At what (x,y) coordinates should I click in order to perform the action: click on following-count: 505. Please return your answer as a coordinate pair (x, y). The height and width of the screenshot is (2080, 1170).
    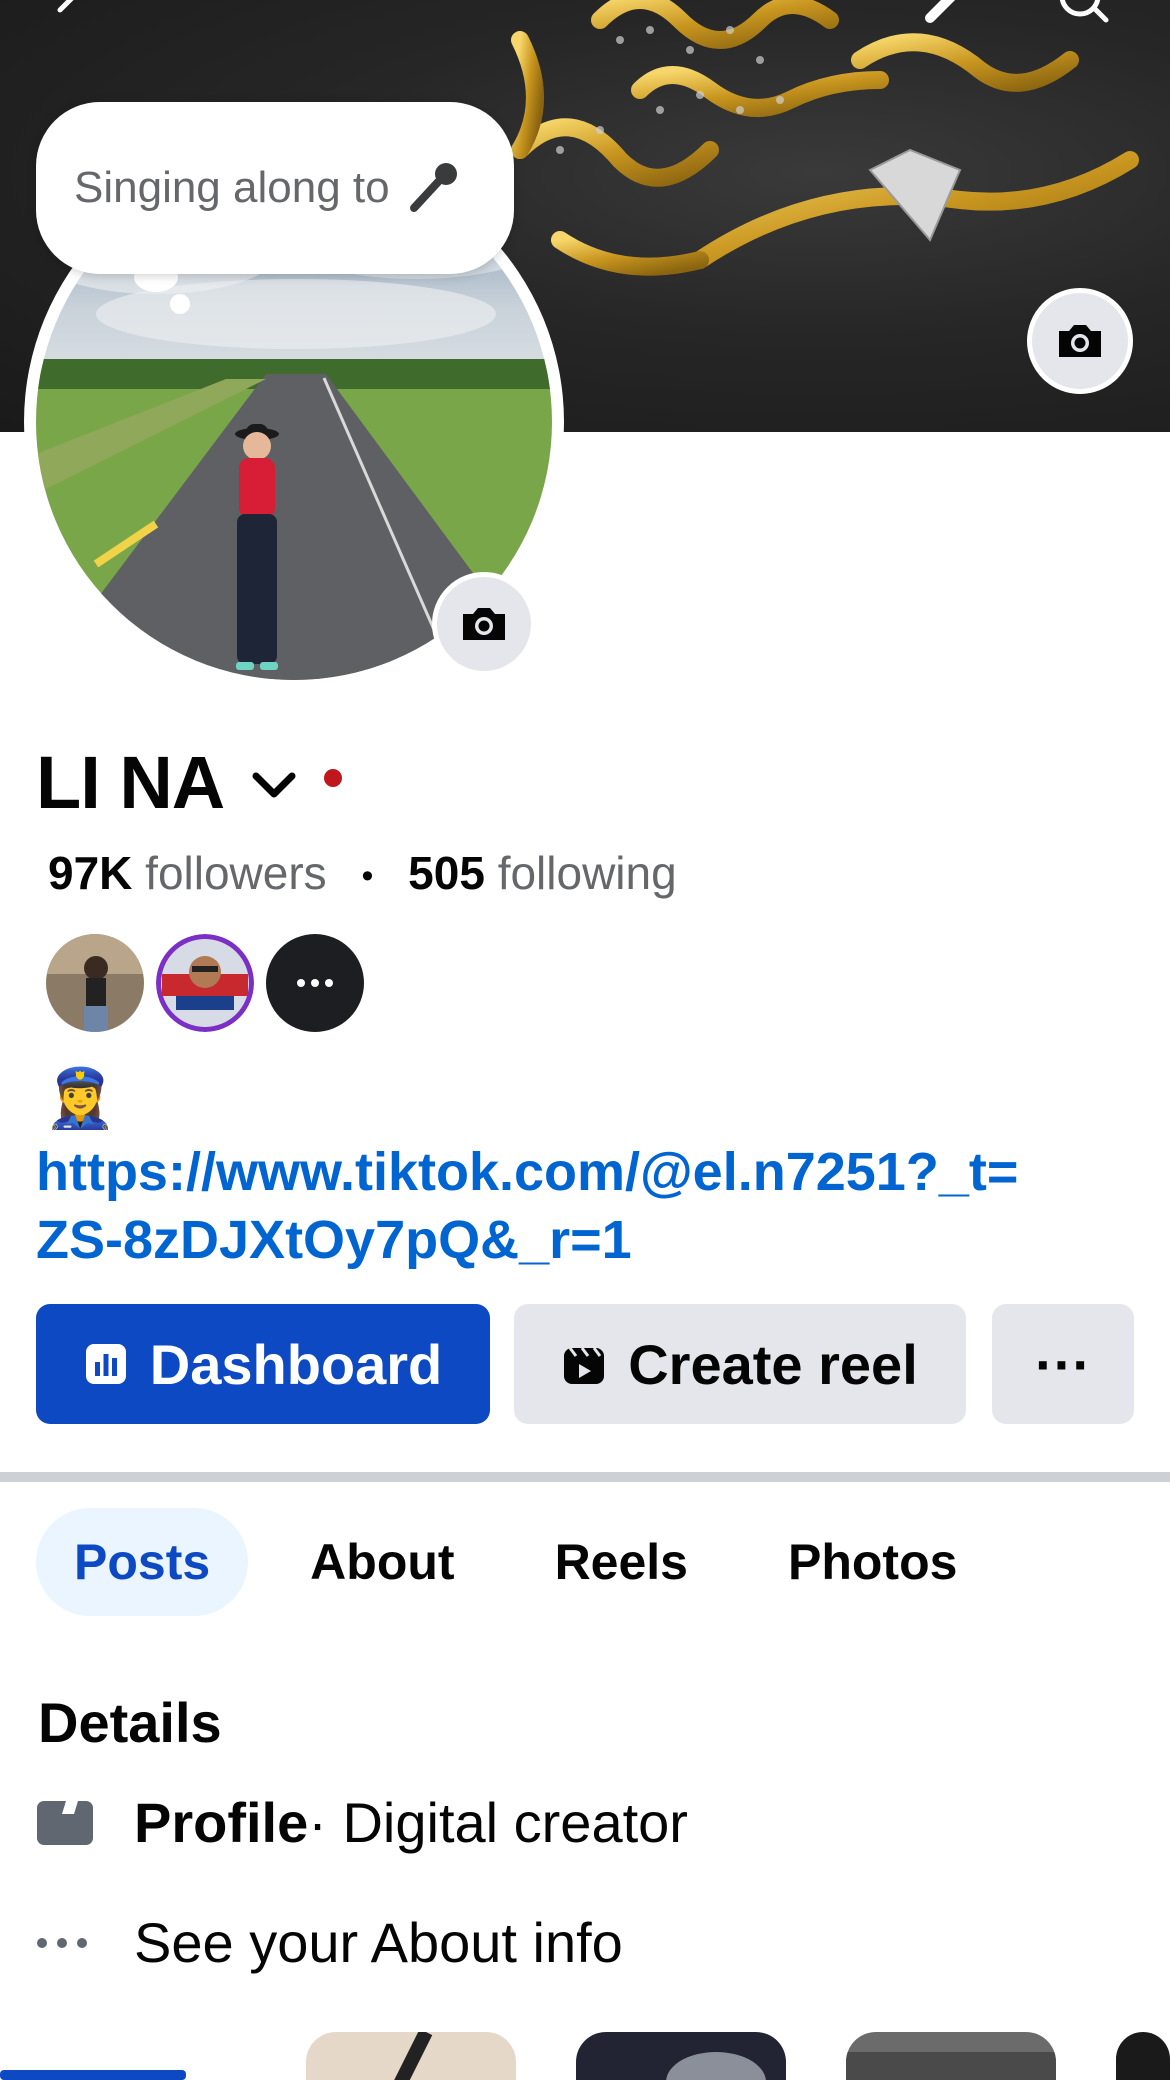
    Looking at the image, I should click on (446, 873).